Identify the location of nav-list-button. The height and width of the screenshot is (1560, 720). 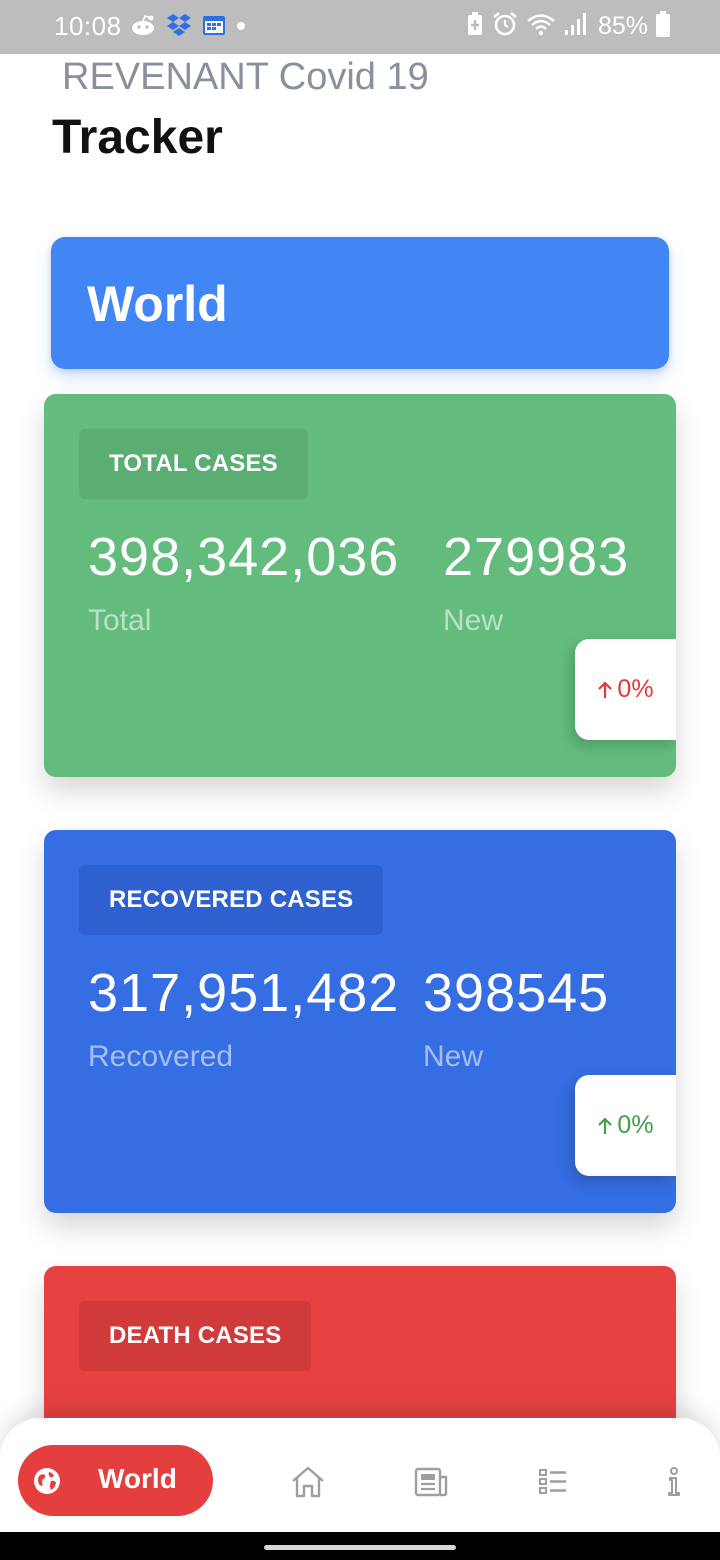
(553, 1482).